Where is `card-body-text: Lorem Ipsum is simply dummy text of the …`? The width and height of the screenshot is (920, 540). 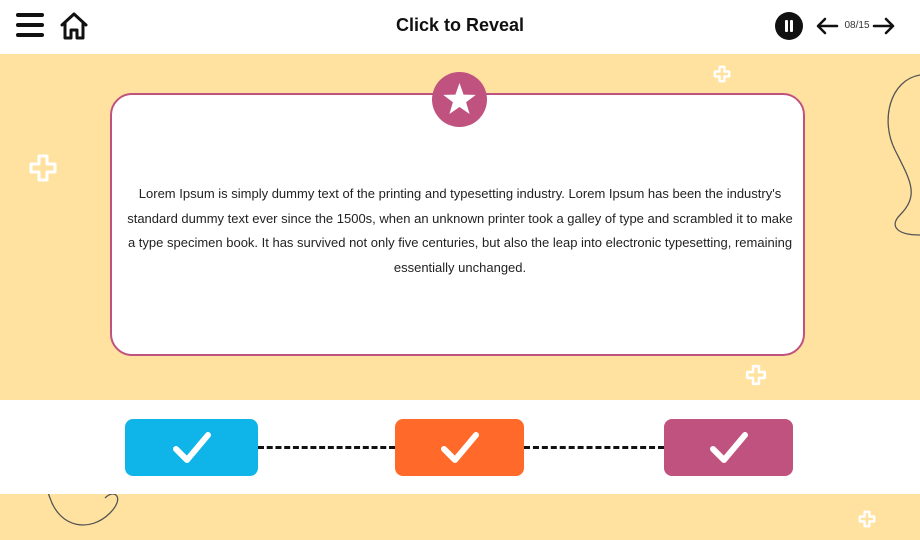 card-body-text: Lorem Ipsum is simply dummy text of the … is located at coordinates (460, 230).